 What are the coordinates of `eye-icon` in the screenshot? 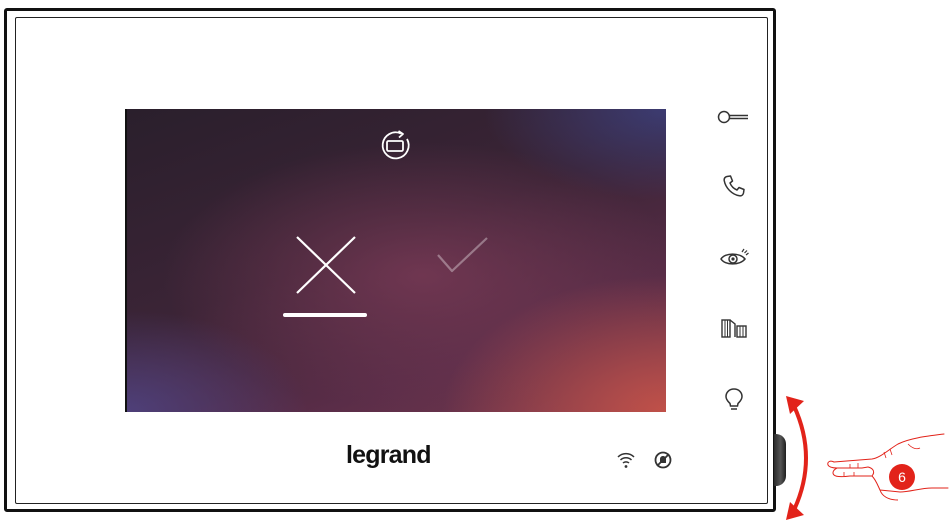 It's located at (734, 258).